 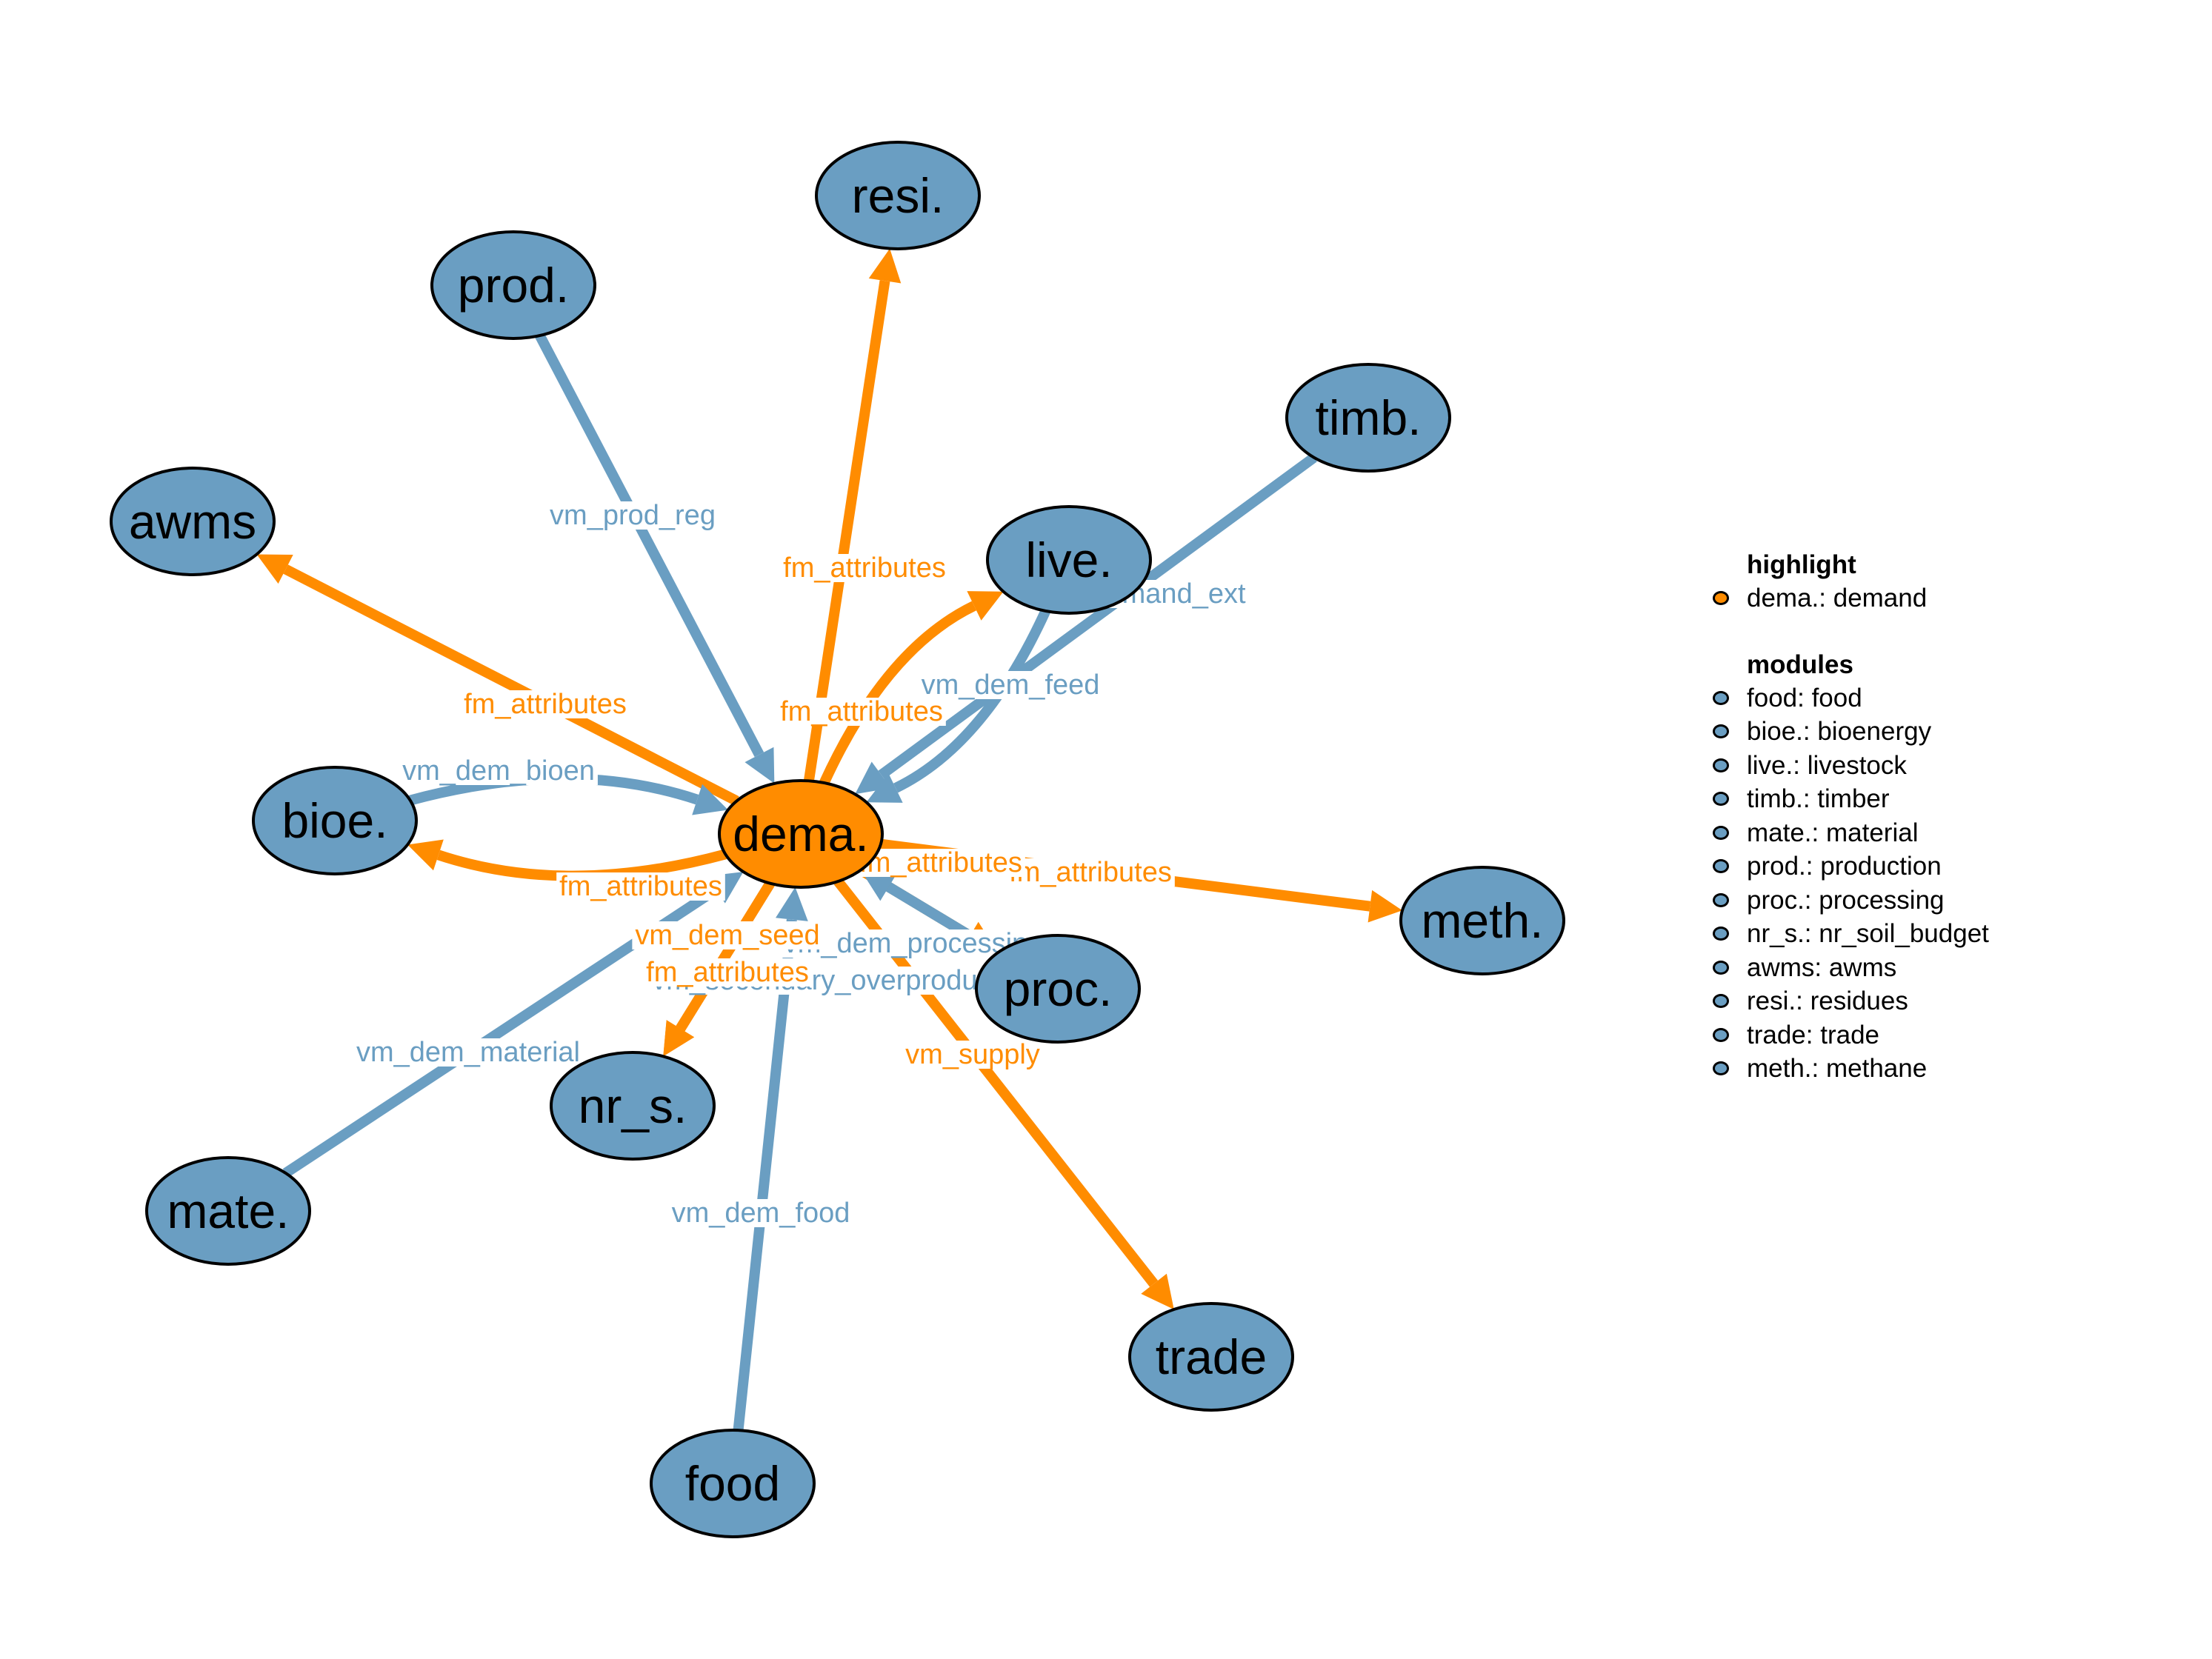 What do you see at coordinates (1837, 1068) in the screenshot?
I see `legend-item-label: meth.: methane` at bounding box center [1837, 1068].